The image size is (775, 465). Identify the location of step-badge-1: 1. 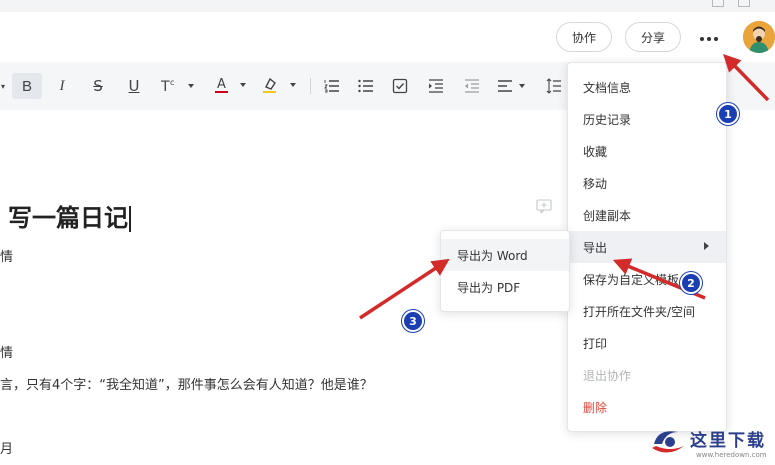
(728, 114).